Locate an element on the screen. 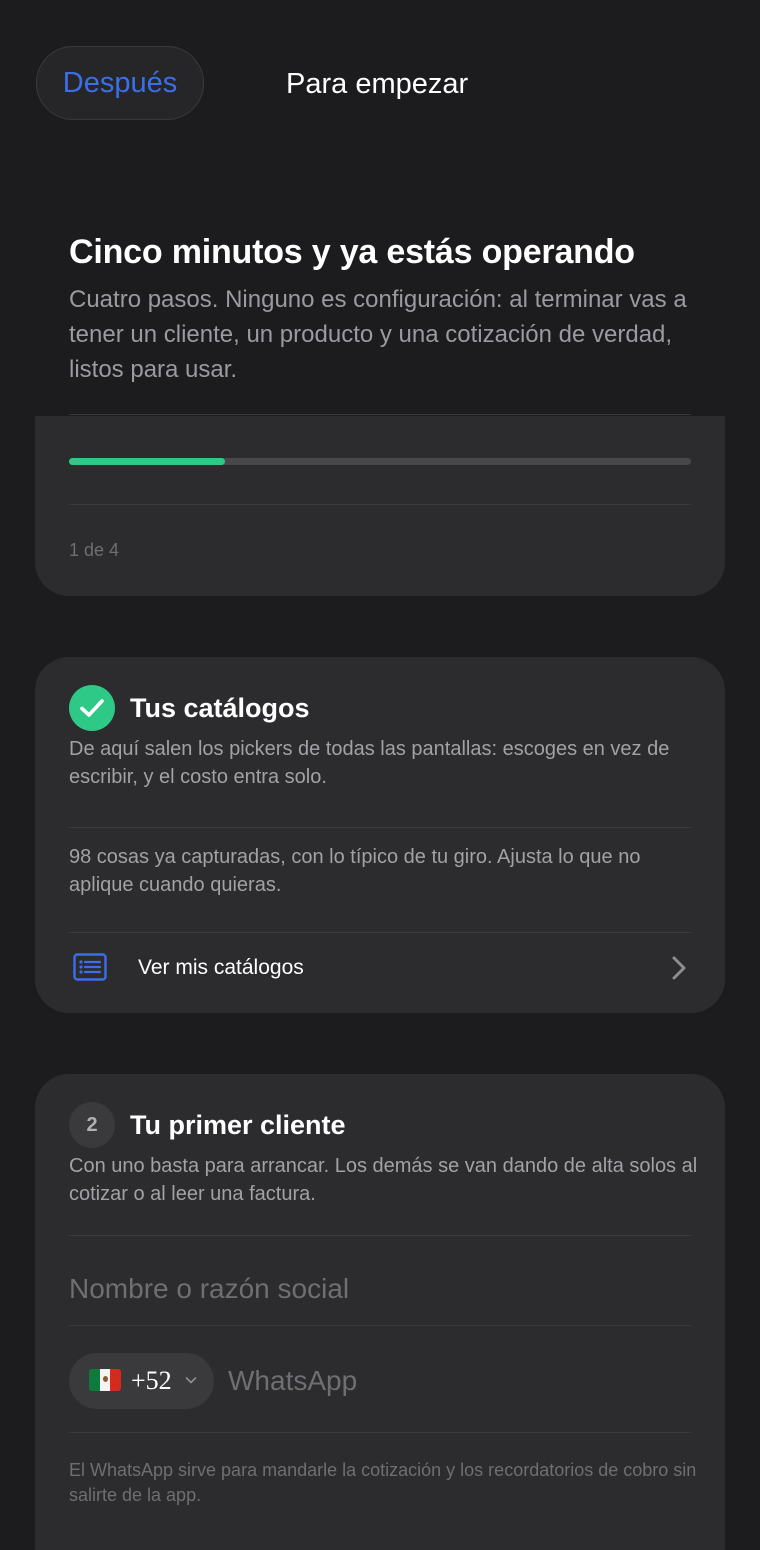  progress-bar-fill is located at coordinates (147, 461).